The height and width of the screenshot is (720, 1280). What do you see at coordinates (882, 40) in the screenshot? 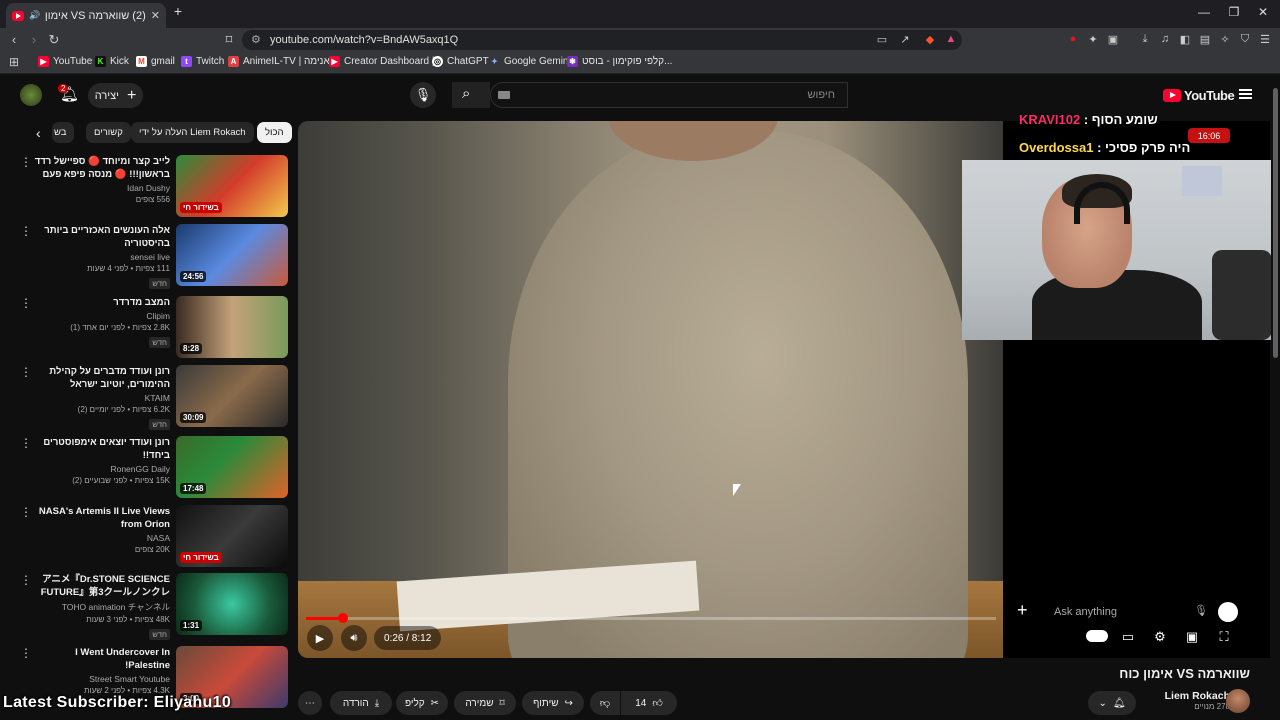
I see `cast-icon: ▭` at bounding box center [882, 40].